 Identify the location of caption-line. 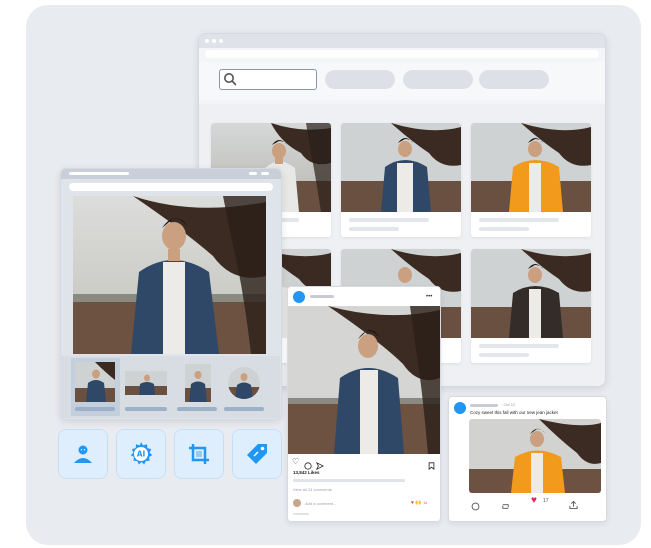
(349, 480).